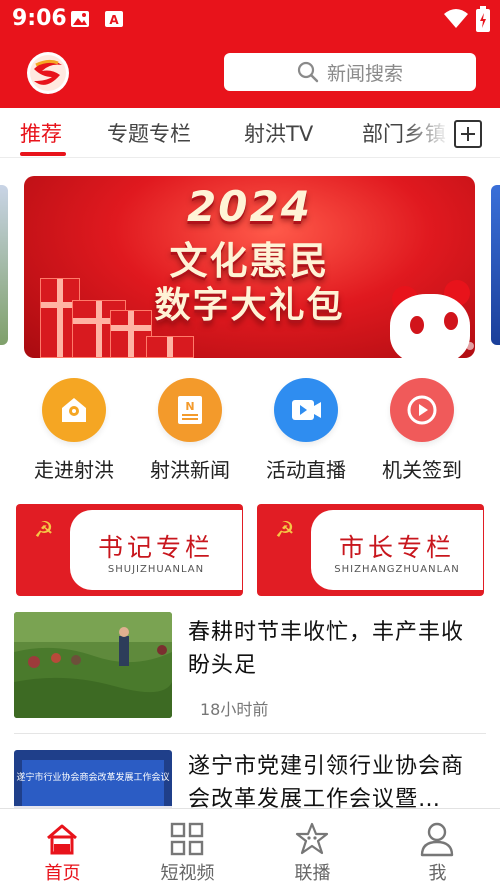  I want to click on app-header: 新闻搜索, so click(250, 73).